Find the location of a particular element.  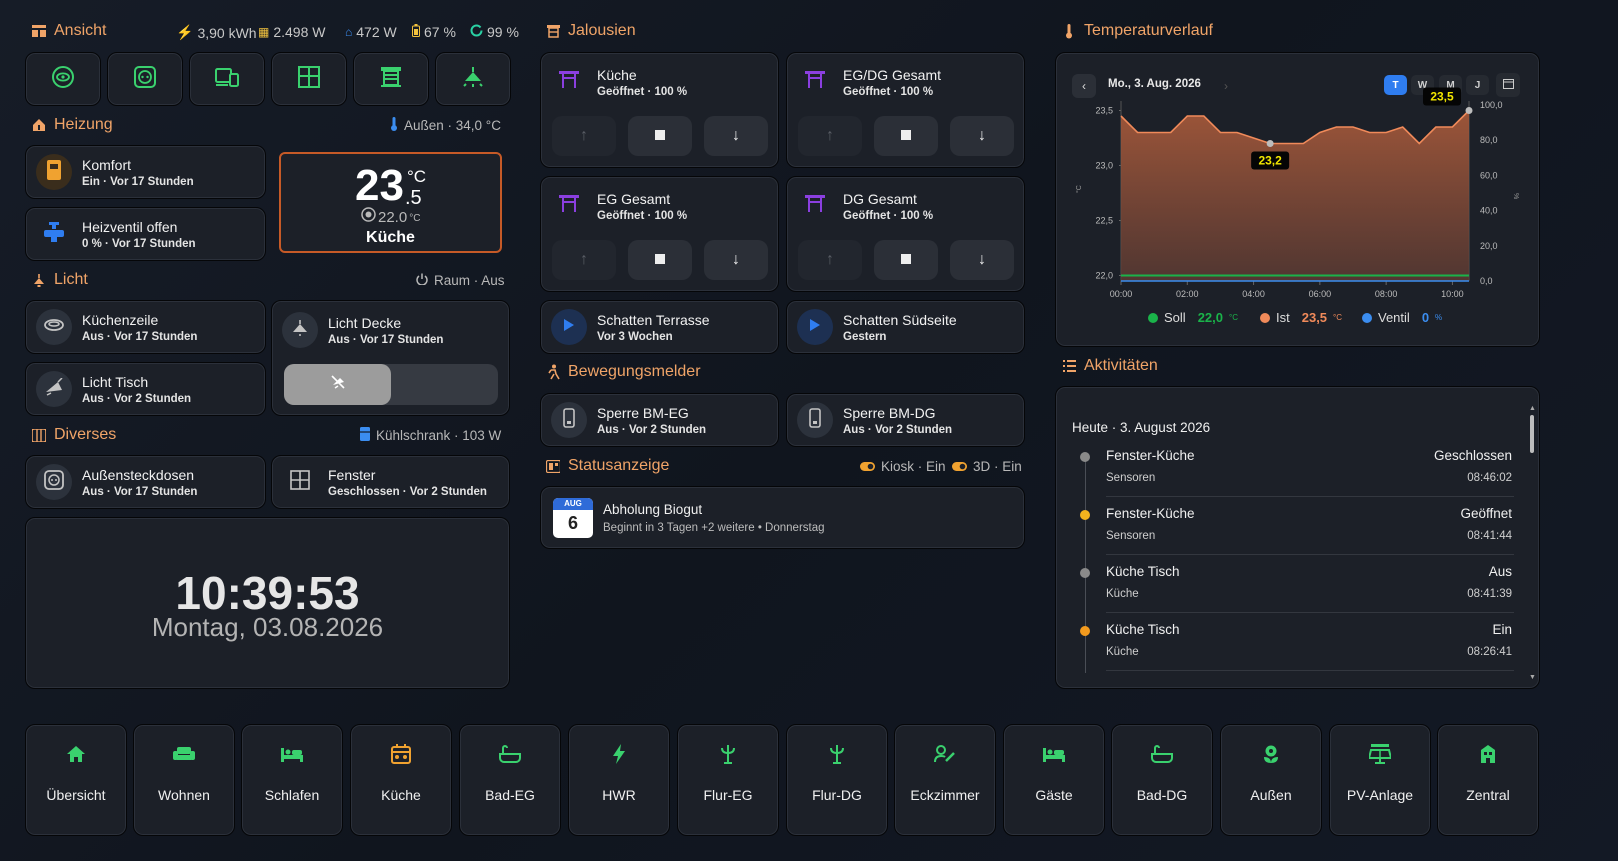

motion-lock-eg: Sperre BM-EG Aus · Vor 2 Stunden is located at coordinates (659, 420).